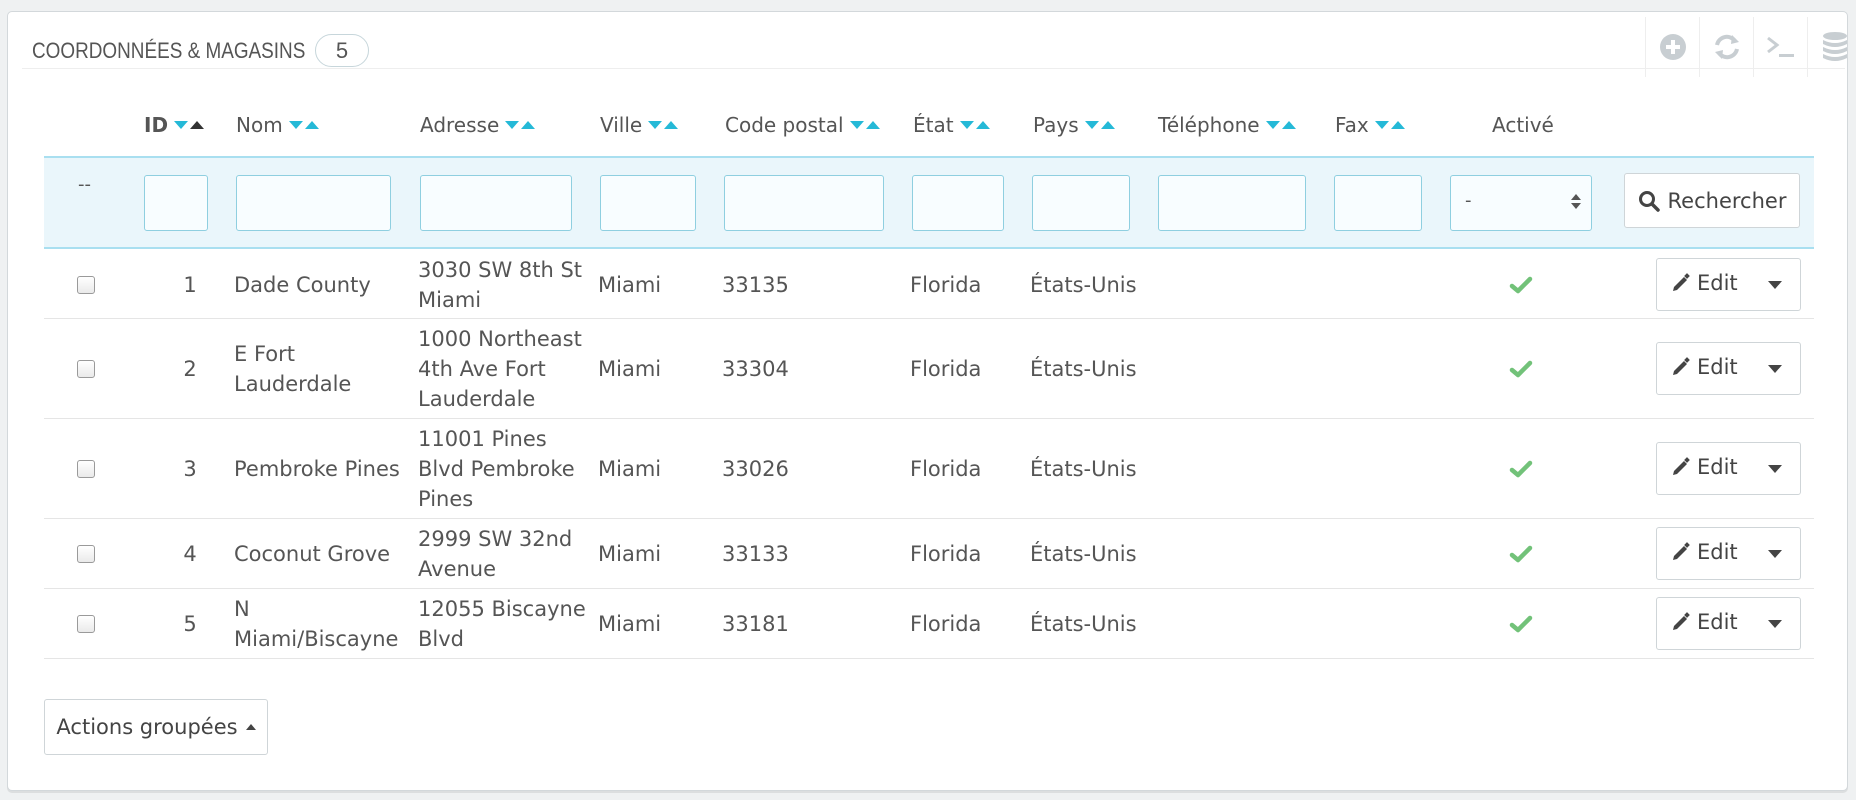 This screenshot has height=800, width=1856. Describe the element at coordinates (478, 125) in the screenshot. I see `column-header-adresse: Adresse` at that location.